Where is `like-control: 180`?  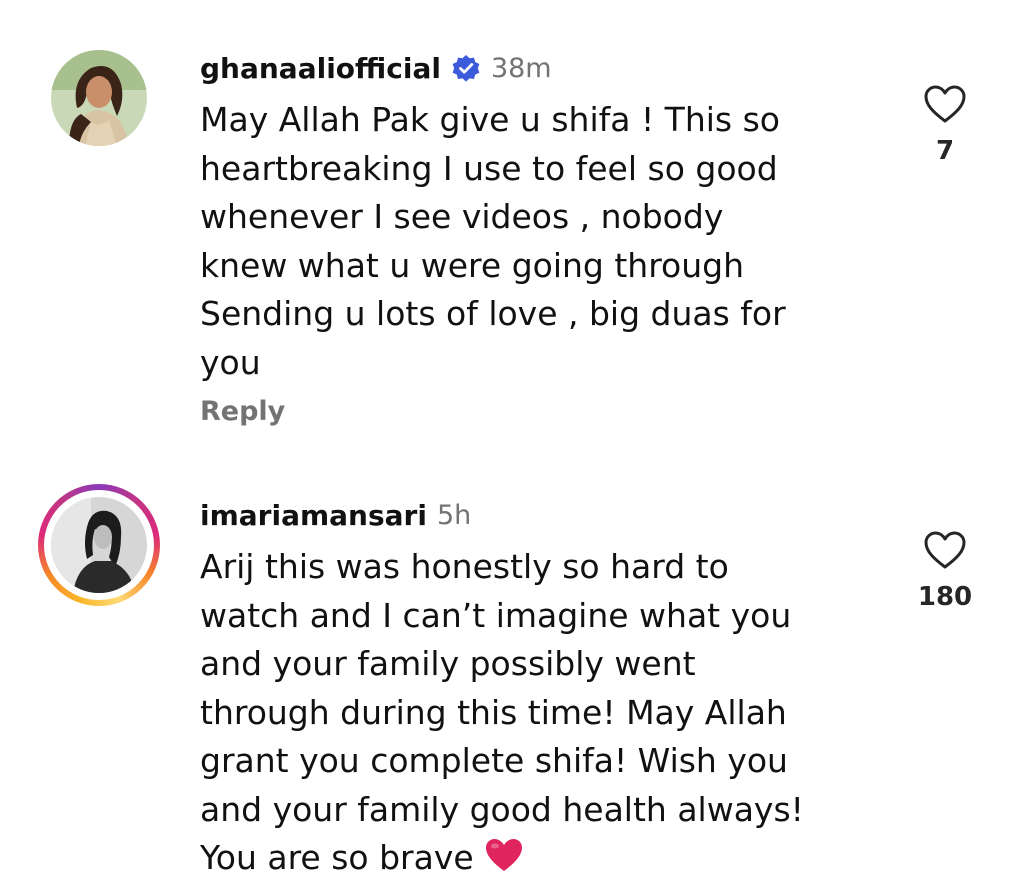 like-control: 180 is located at coordinates (945, 571).